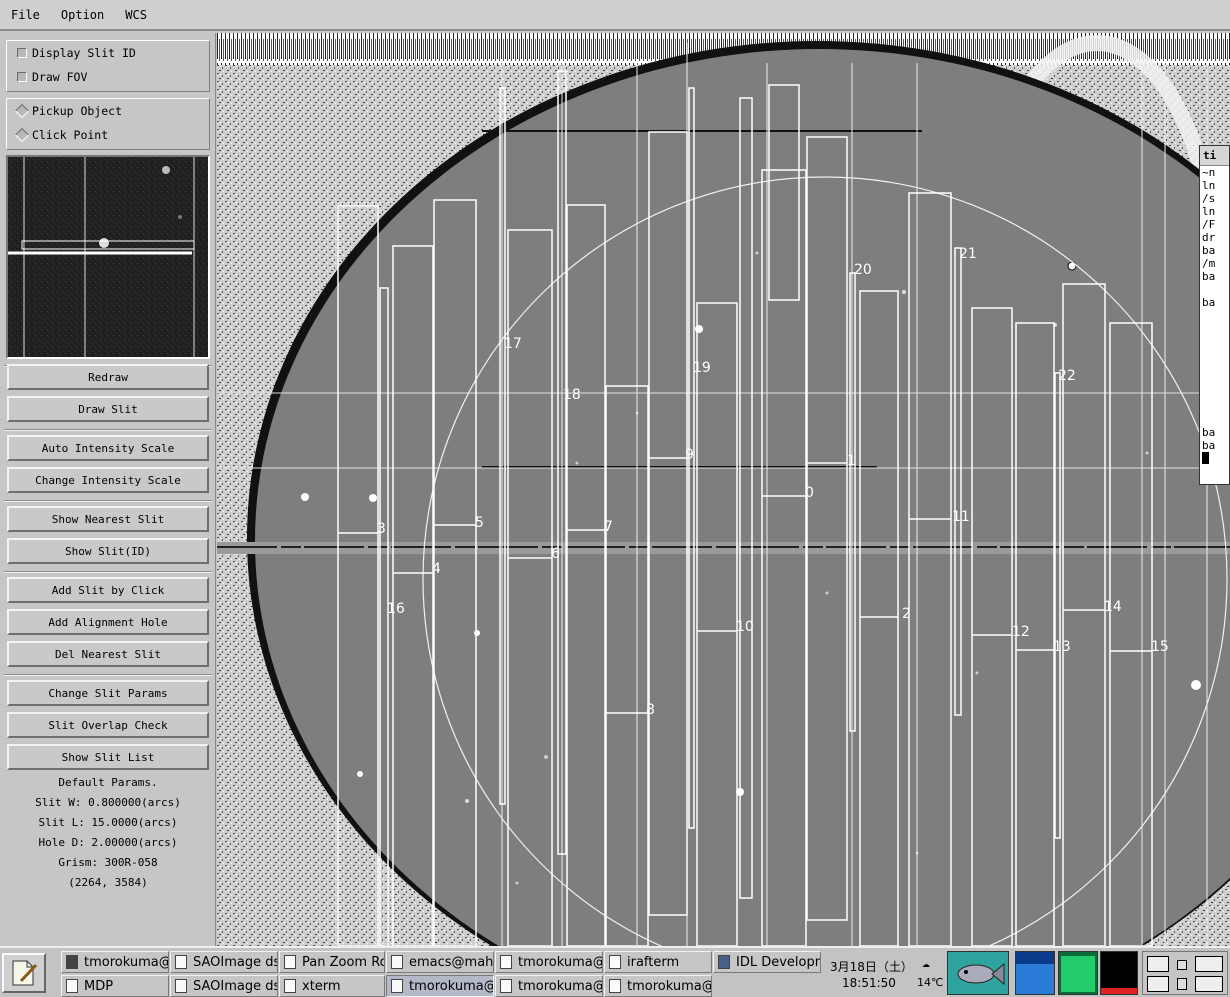 The image size is (1230, 997). I want to click on task-idl: IDL Developm, so click(767, 962).